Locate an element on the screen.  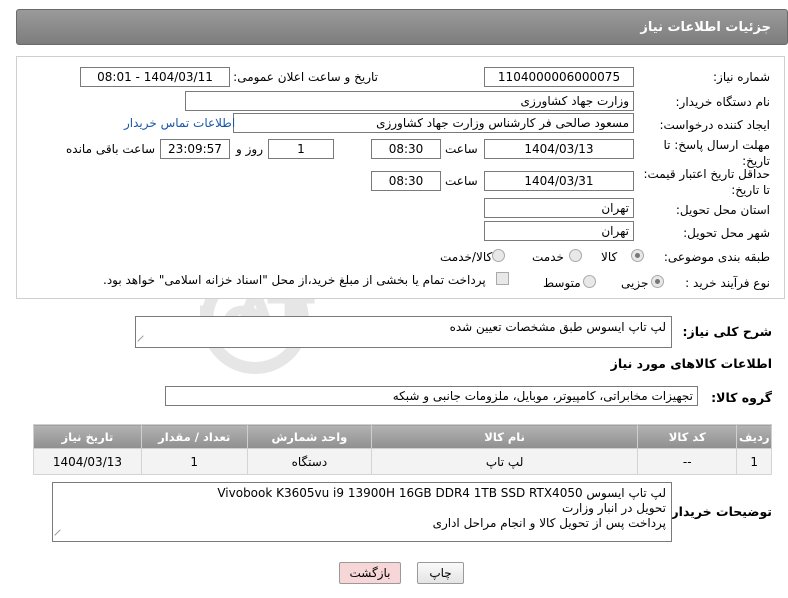
deadline-label-line1: مهلت ارسال پاسخ: تا is located at coordinates (716, 145).